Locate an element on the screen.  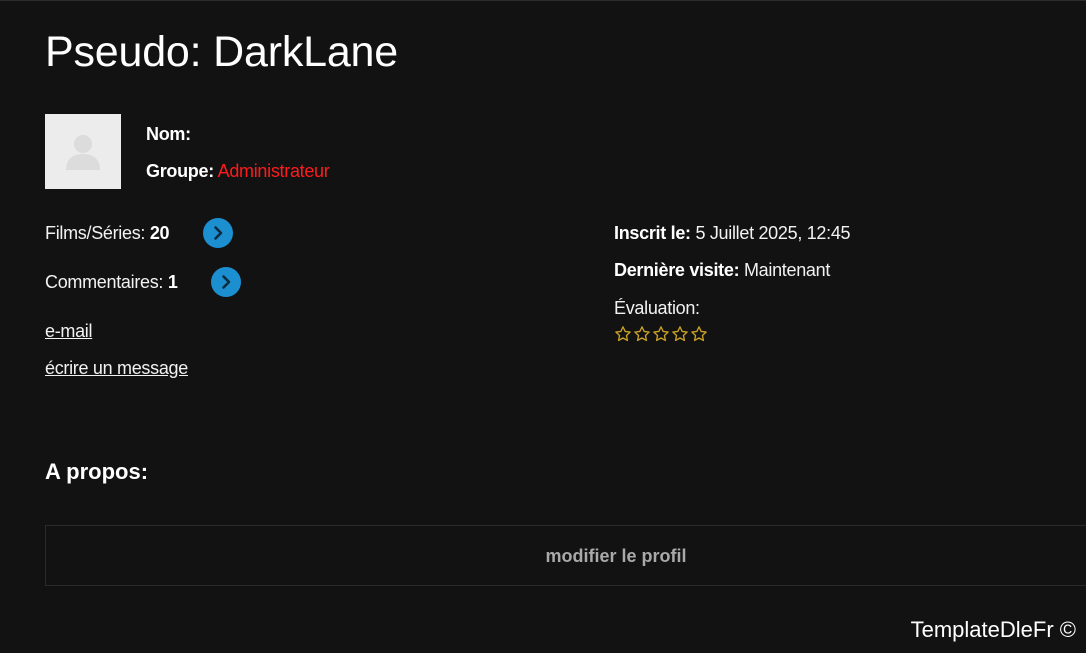
comments-count: 1 is located at coordinates (172, 282).